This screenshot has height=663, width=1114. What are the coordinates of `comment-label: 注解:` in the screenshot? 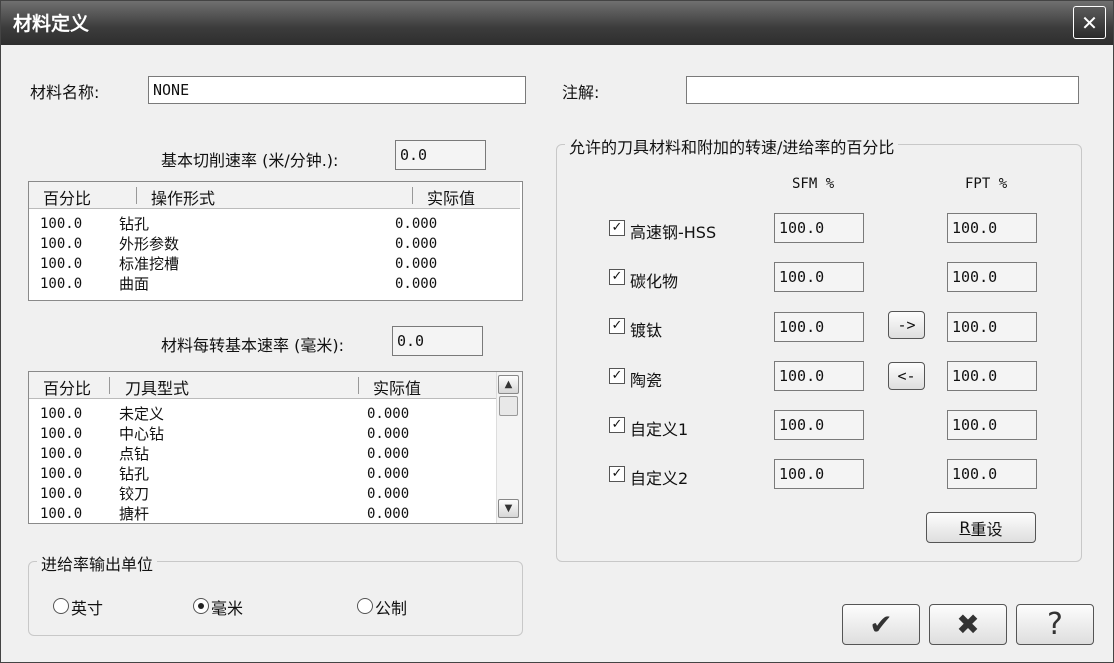 It's located at (581, 92).